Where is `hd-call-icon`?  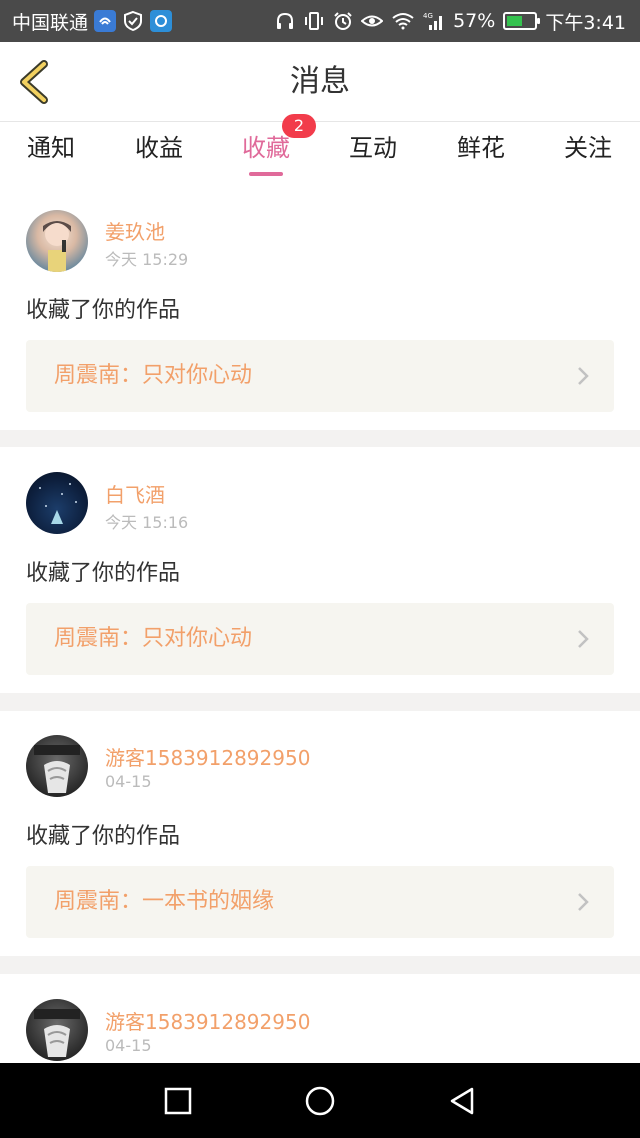
hd-call-icon is located at coordinates (105, 21).